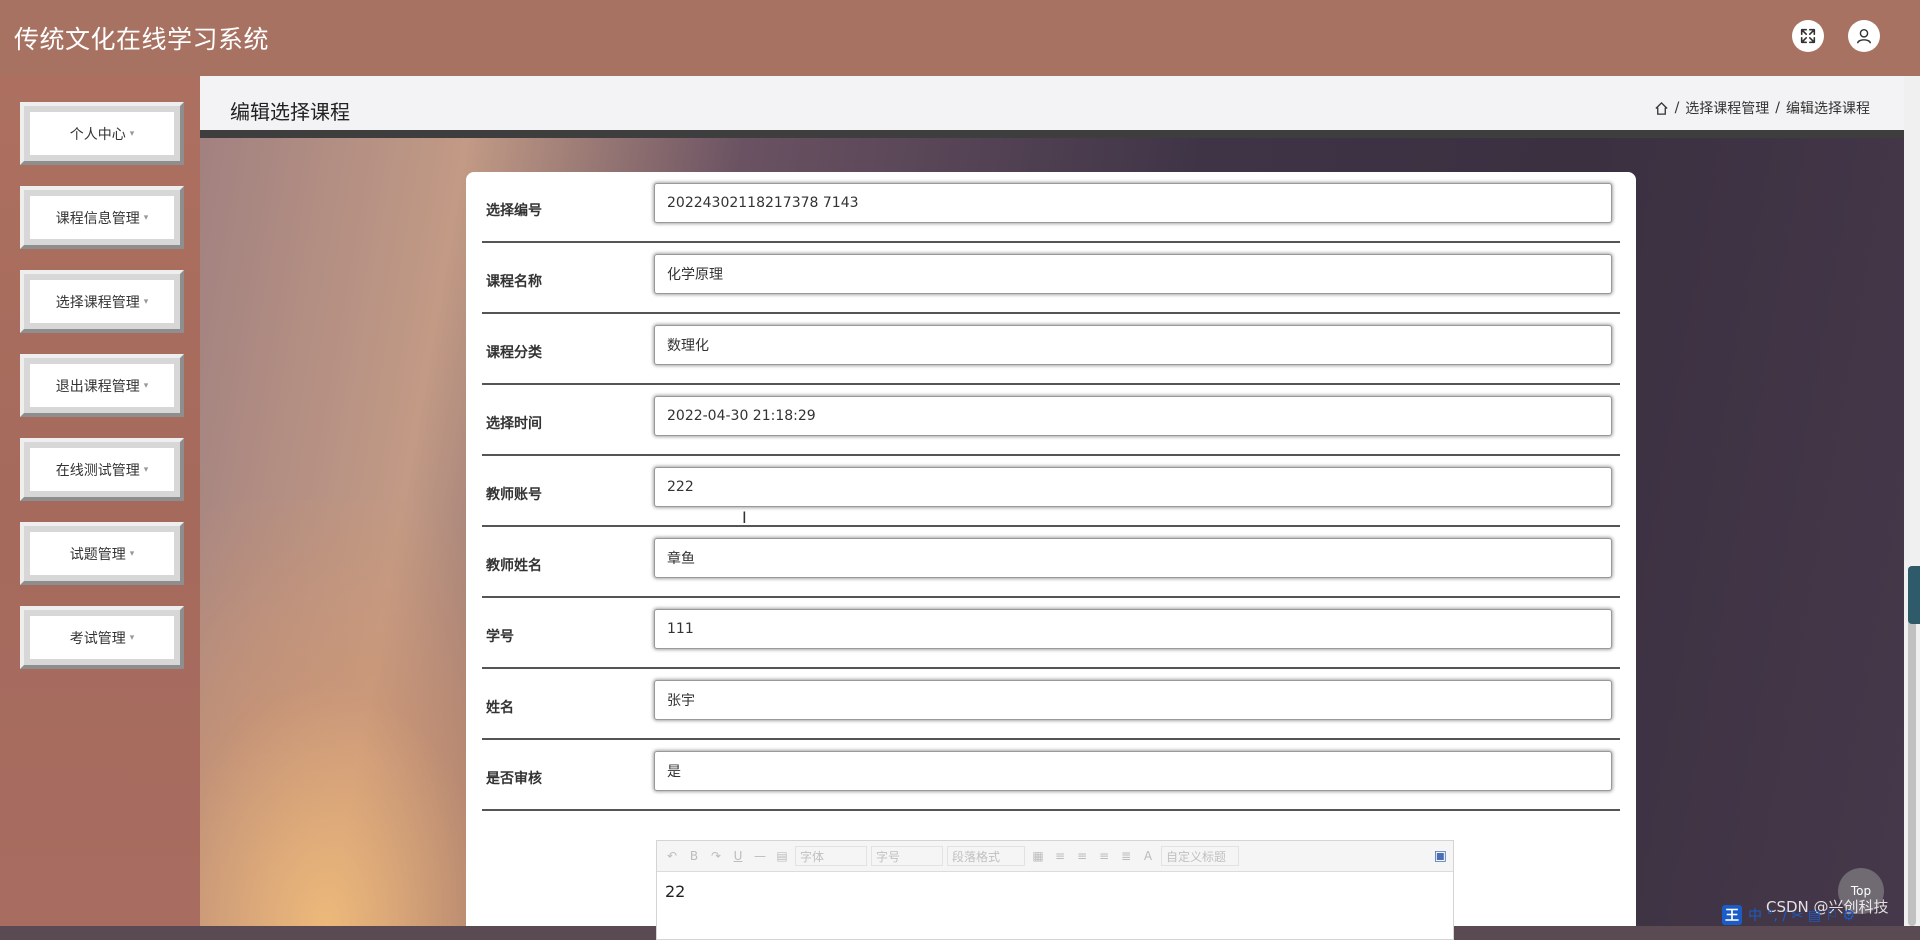 The height and width of the screenshot is (940, 1920). Describe the element at coordinates (290, 112) in the screenshot. I see `page-title: 编辑选择课程` at that location.